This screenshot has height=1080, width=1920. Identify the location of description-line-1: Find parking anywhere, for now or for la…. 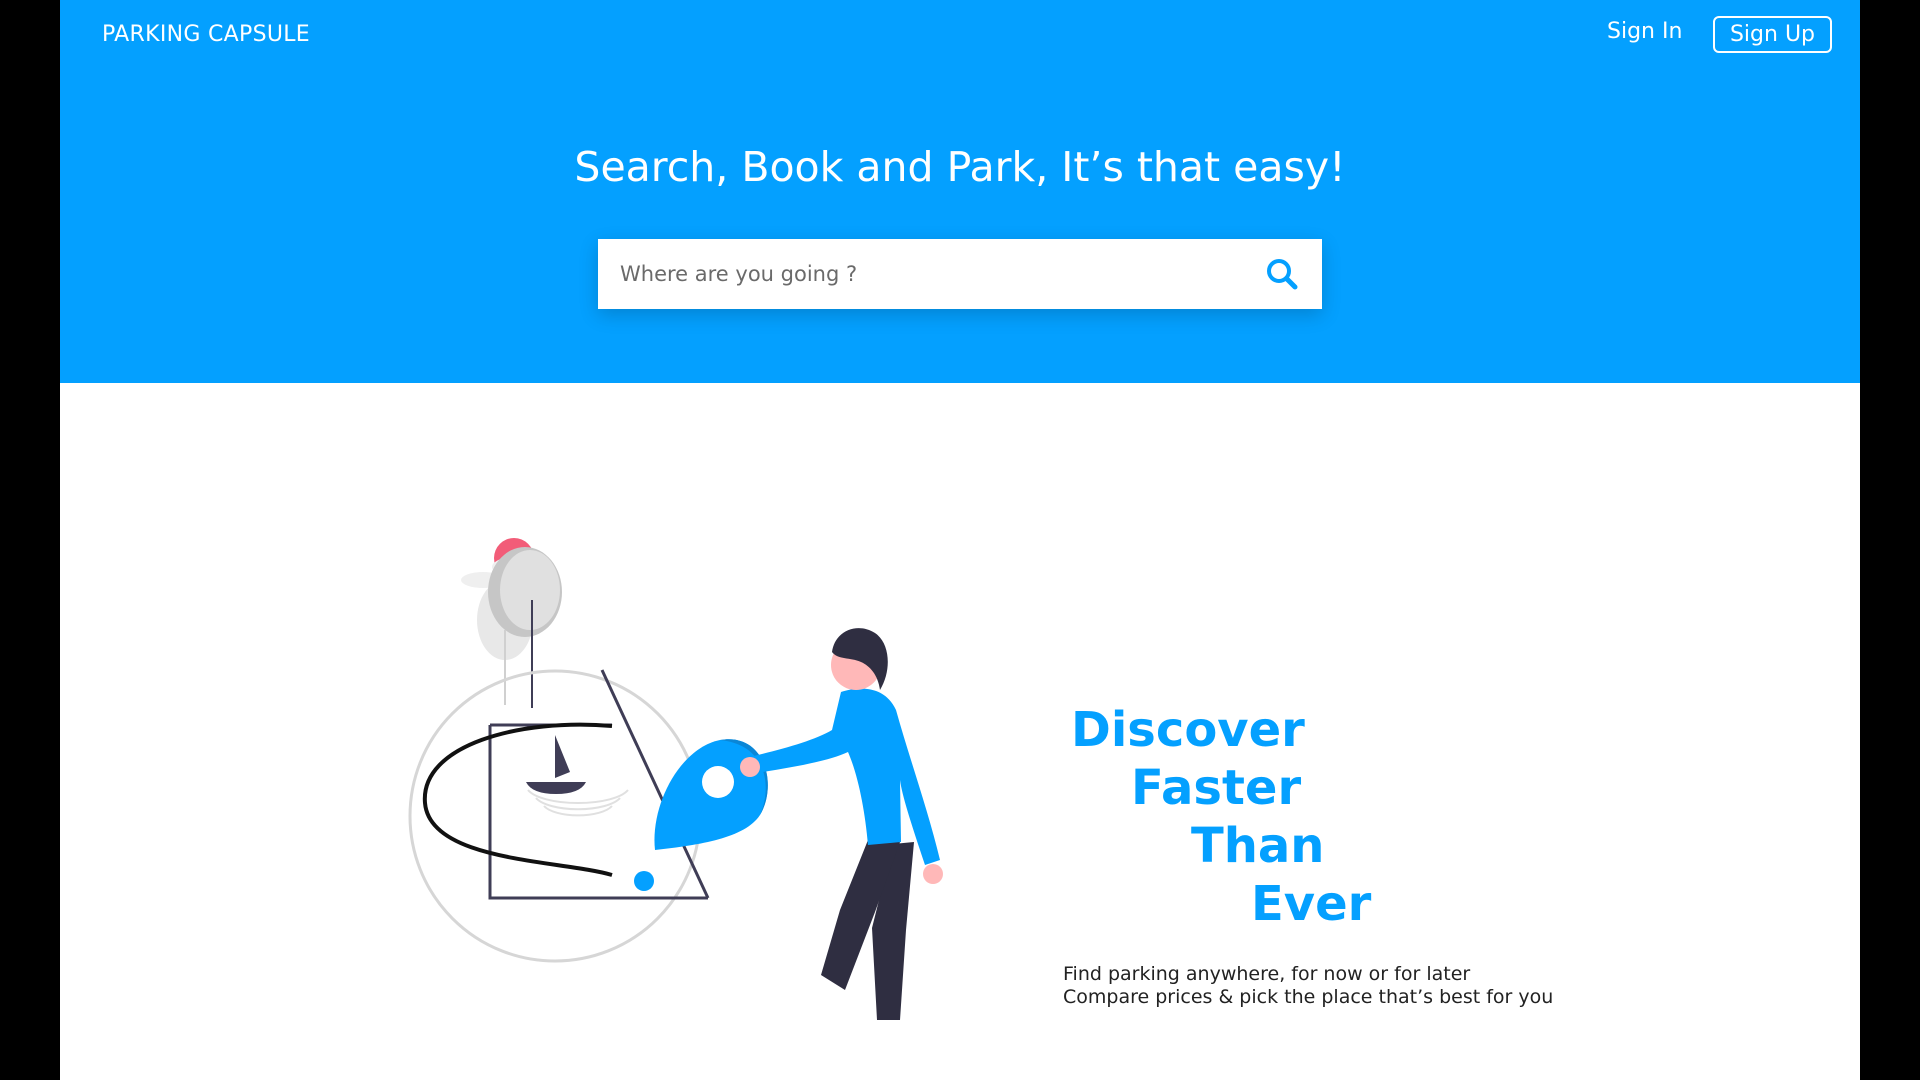
(1267, 974).